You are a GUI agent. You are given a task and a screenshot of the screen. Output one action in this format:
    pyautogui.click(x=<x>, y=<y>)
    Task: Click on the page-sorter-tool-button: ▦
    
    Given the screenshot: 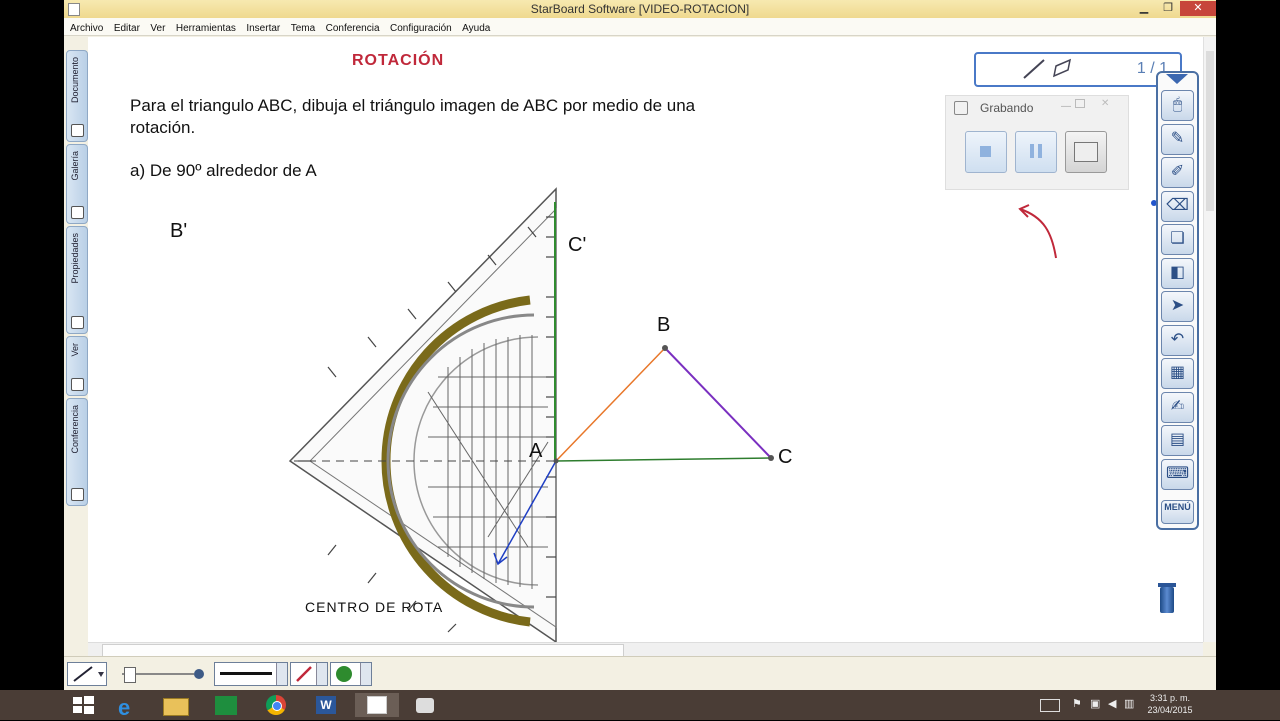 What is the action you would take?
    pyautogui.click(x=1177, y=373)
    